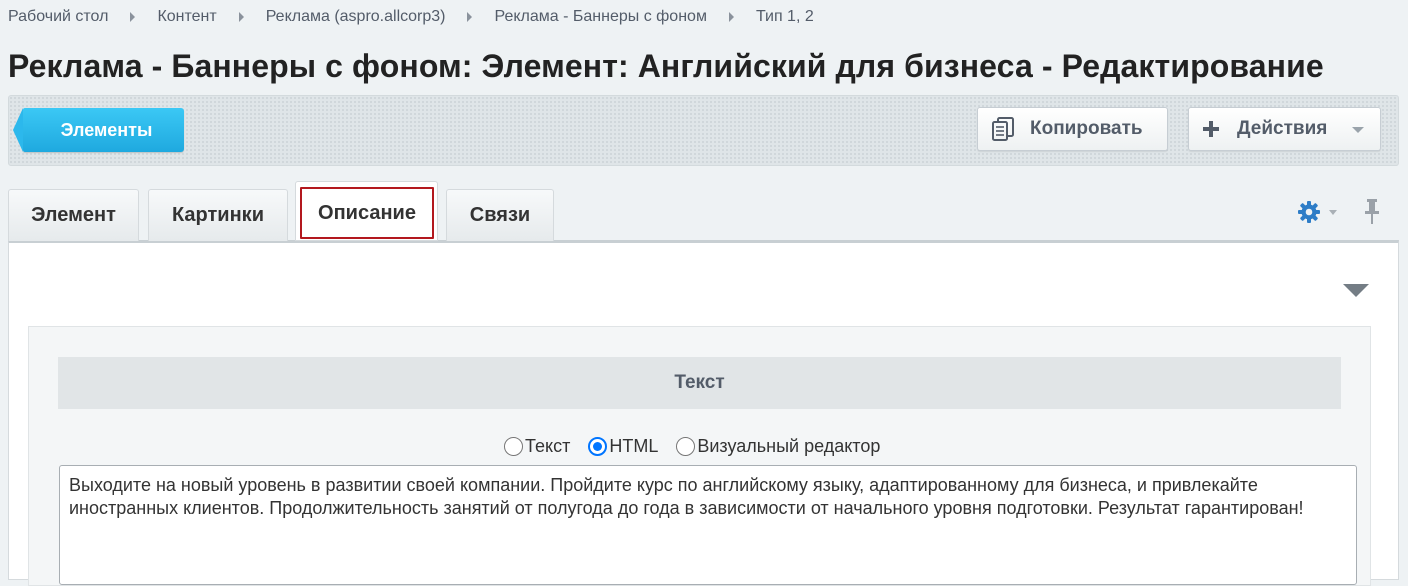 This screenshot has width=1408, height=586. I want to click on section-header: Текст, so click(699, 383).